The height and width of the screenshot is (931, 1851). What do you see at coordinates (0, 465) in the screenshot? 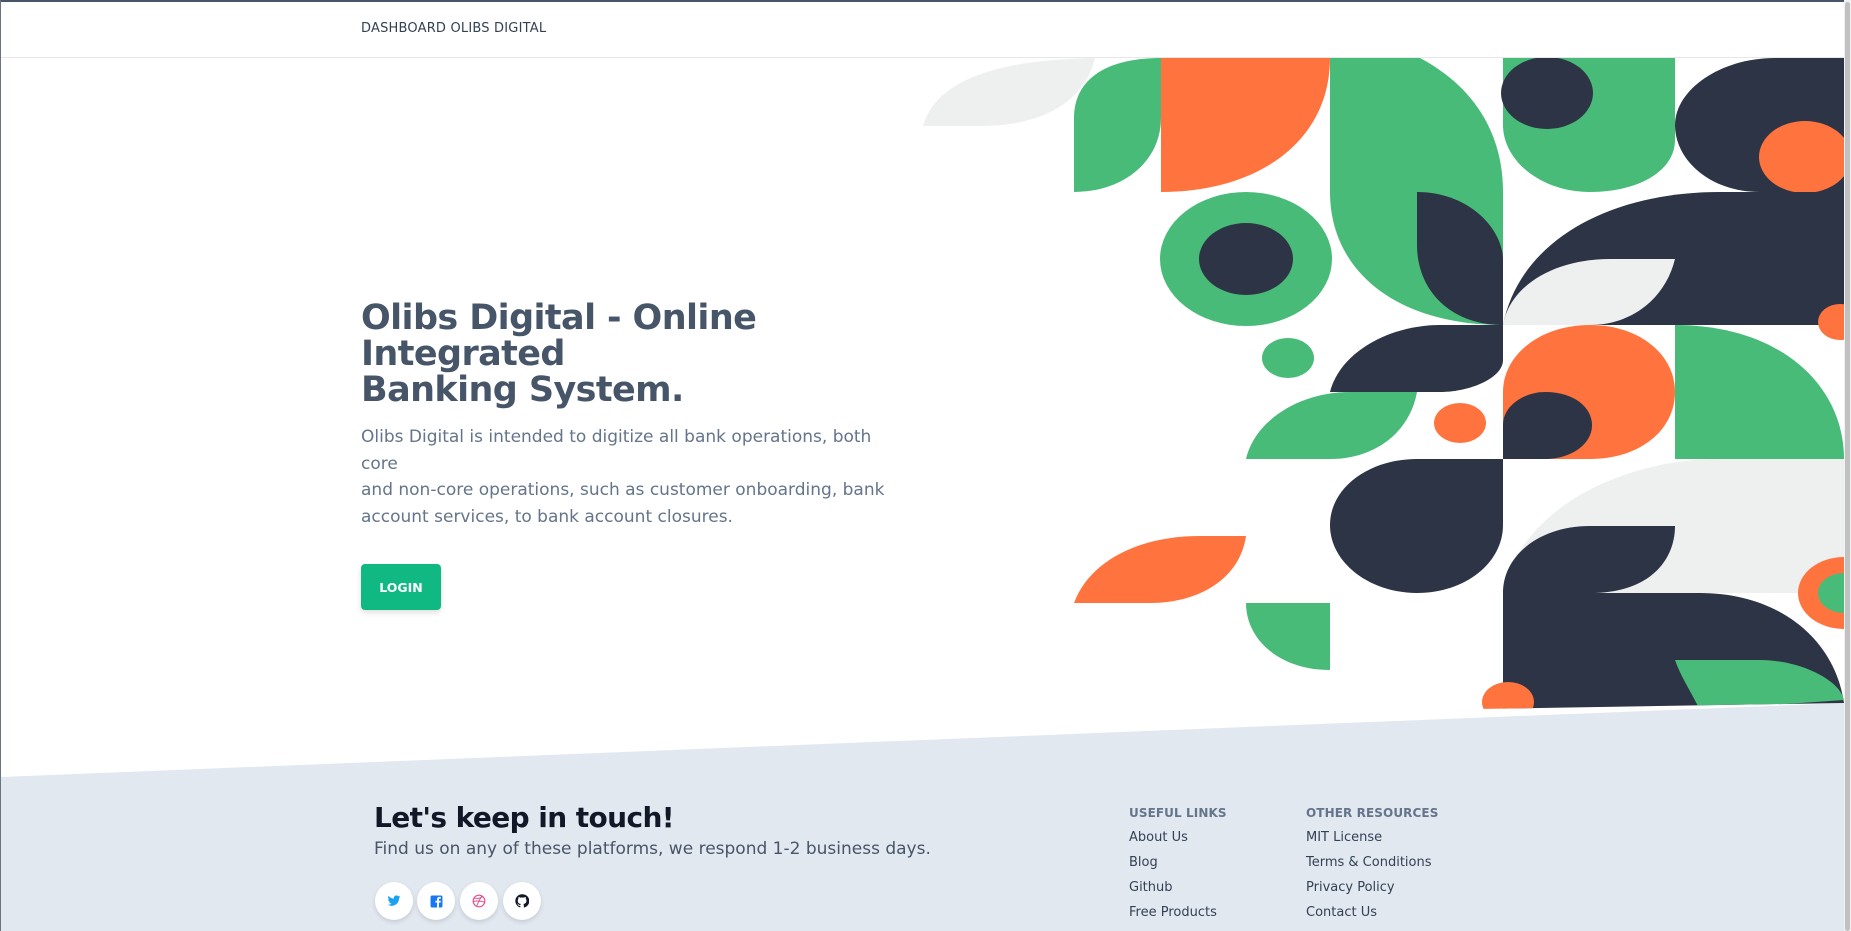
I see `window-frame-left` at bounding box center [0, 465].